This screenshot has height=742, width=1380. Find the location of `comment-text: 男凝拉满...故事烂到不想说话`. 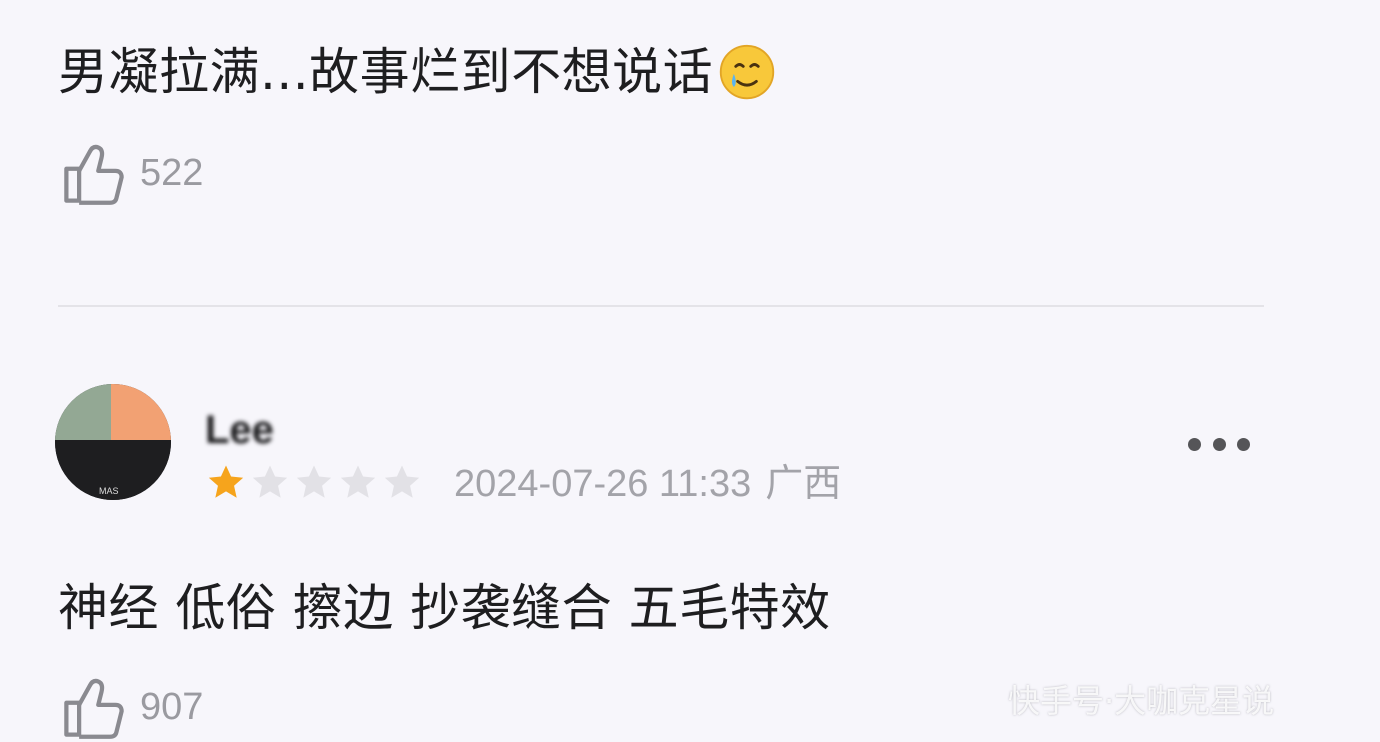

comment-text: 男凝拉满...故事烂到不想说话 is located at coordinates (417, 72).